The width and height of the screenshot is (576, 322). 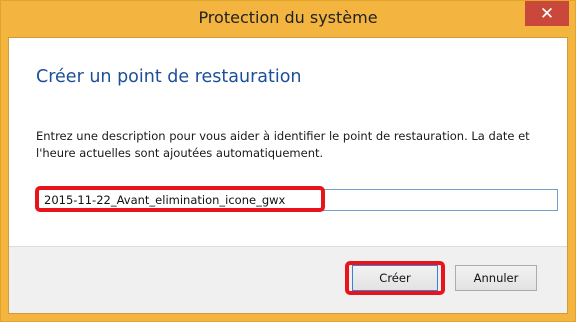 What do you see at coordinates (298, 200) in the screenshot?
I see `restore-point-name-input` at bounding box center [298, 200].